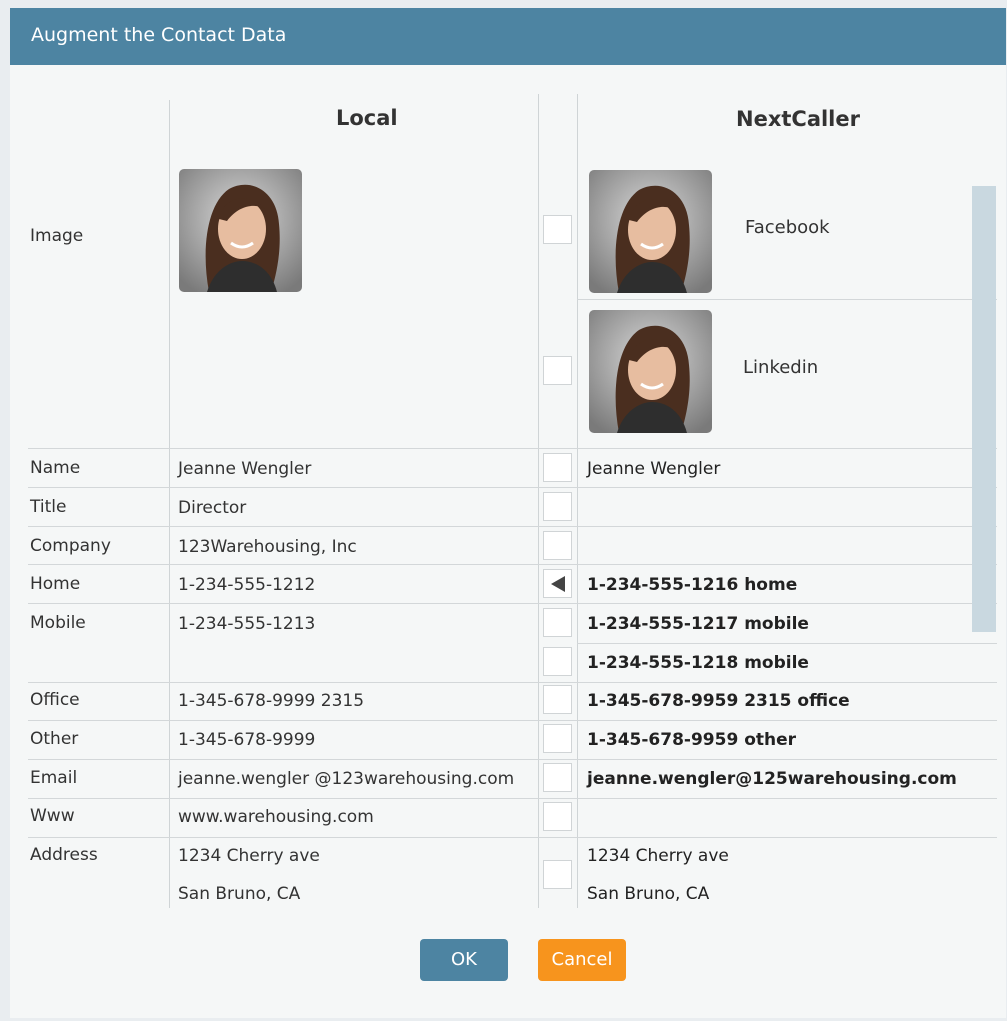 The height and width of the screenshot is (1021, 1007). Describe the element at coordinates (55, 584) in the screenshot. I see `label-home: Home` at that location.